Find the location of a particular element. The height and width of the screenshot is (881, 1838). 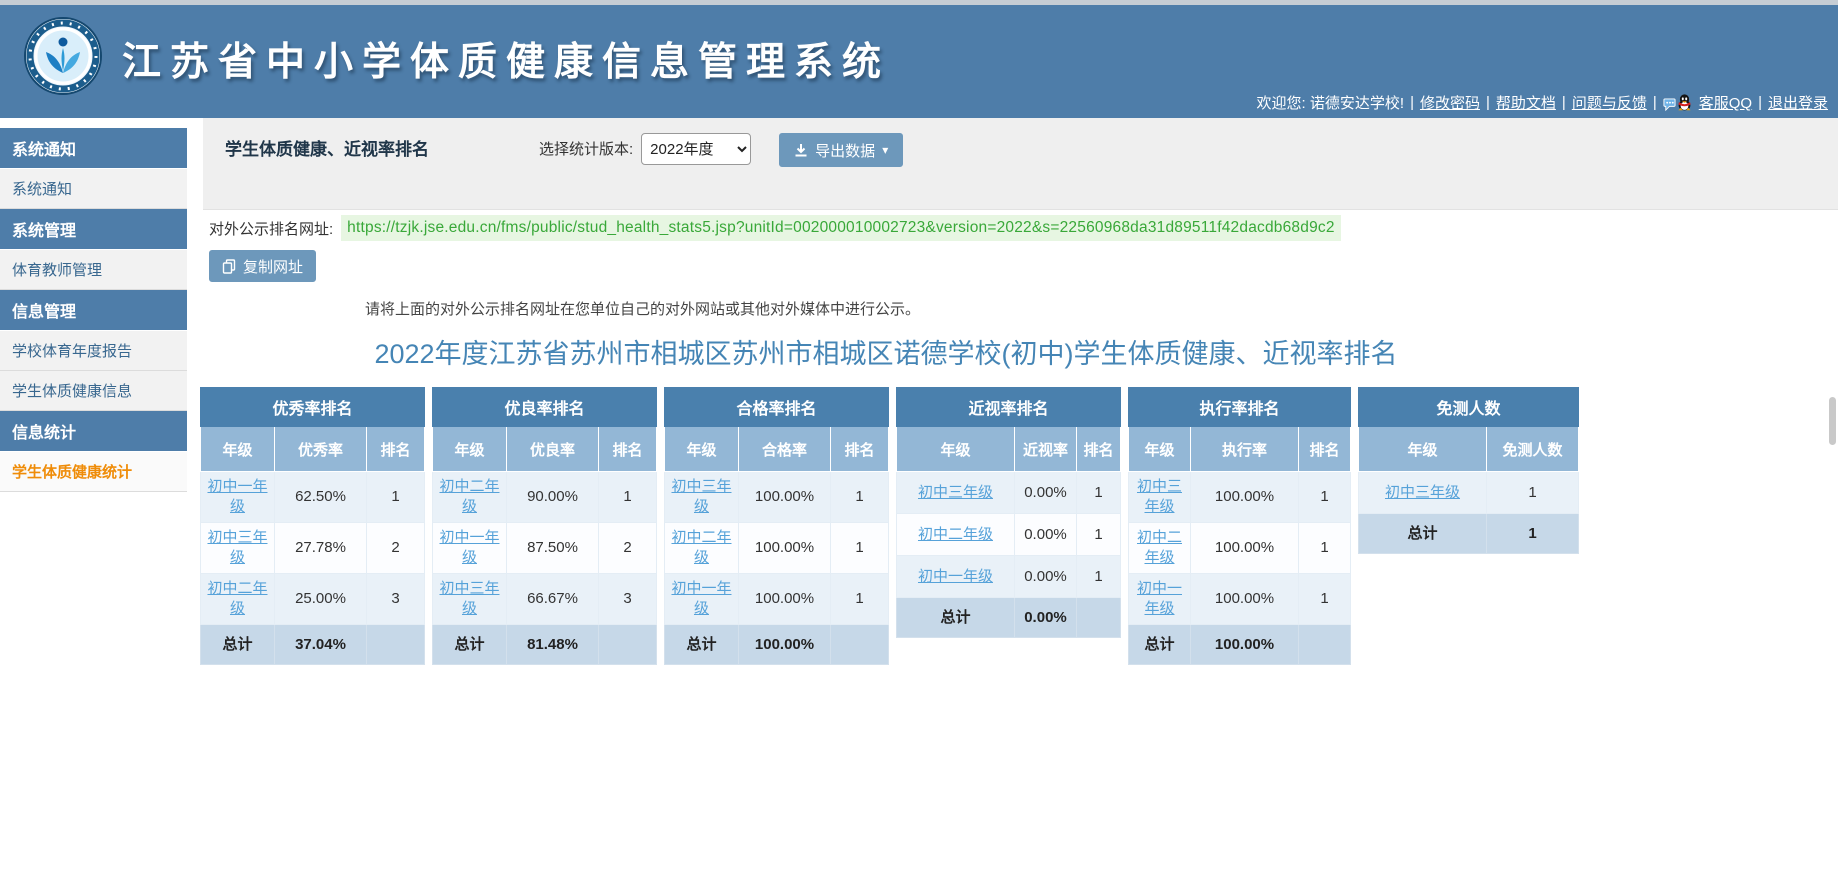

table-title: 合格率排名 is located at coordinates (776, 407).